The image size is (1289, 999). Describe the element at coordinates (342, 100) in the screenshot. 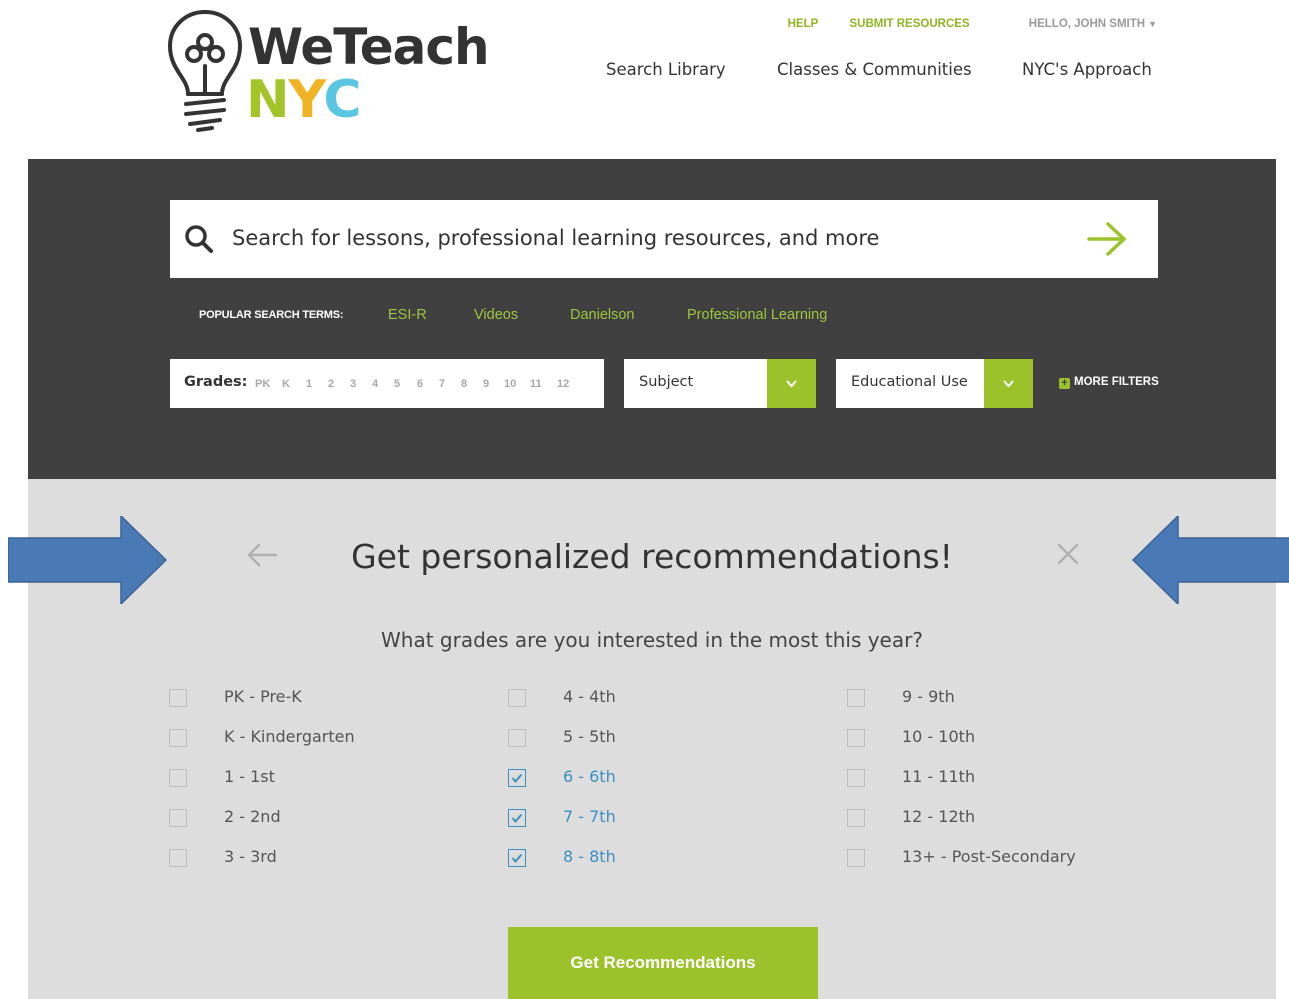

I see `logo-letter-c: C` at that location.